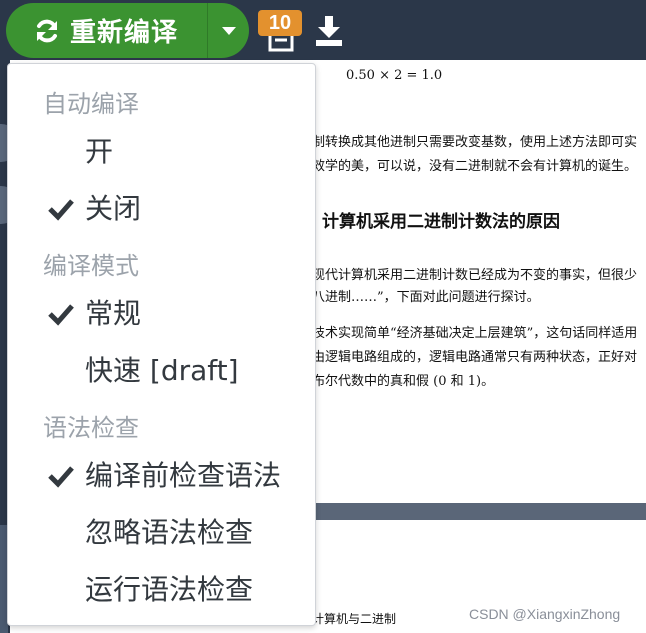 This screenshot has height=633, width=646. What do you see at coordinates (47, 30) in the screenshot?
I see `refresh-icon` at bounding box center [47, 30].